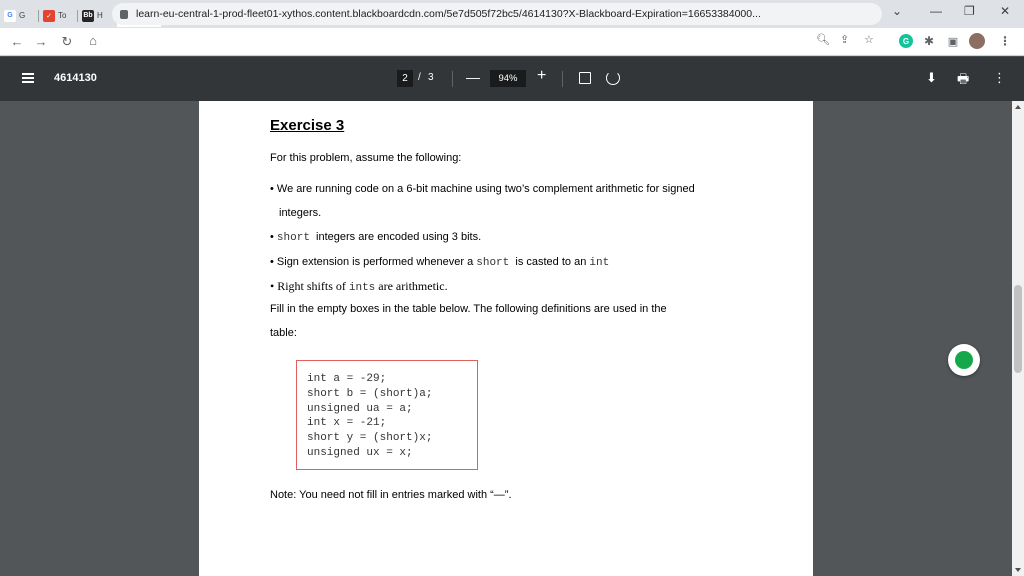  I want to click on code-line: unsigned ua = a;, so click(360, 408).